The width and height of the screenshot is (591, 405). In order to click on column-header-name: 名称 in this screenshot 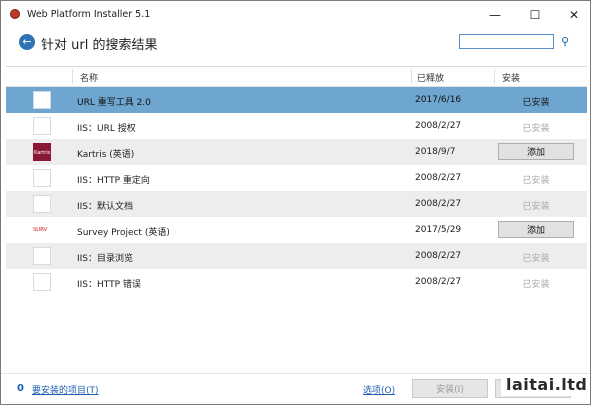, I will do `click(89, 77)`.